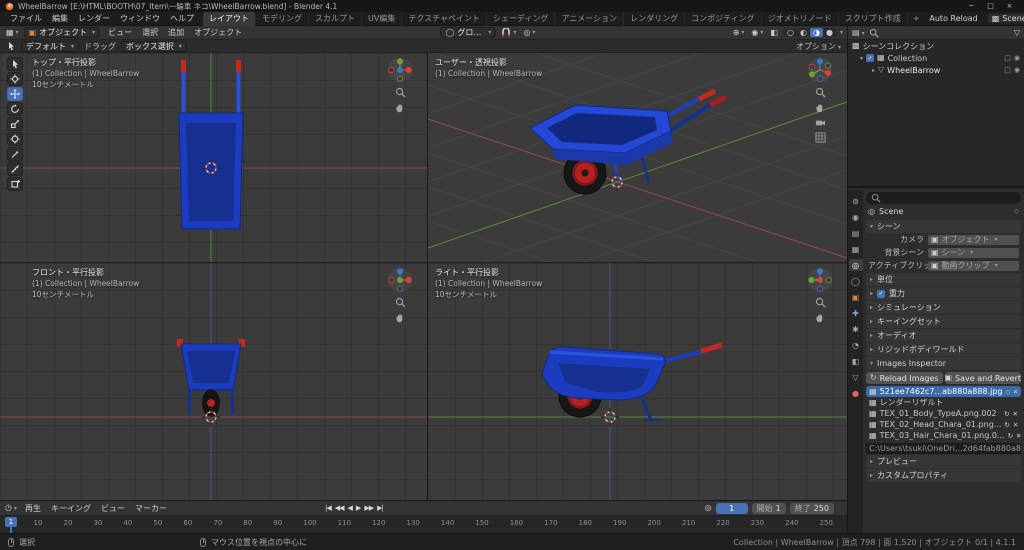  Describe the element at coordinates (943, 335) in the screenshot. I see `section-audio: オーディオ` at that location.